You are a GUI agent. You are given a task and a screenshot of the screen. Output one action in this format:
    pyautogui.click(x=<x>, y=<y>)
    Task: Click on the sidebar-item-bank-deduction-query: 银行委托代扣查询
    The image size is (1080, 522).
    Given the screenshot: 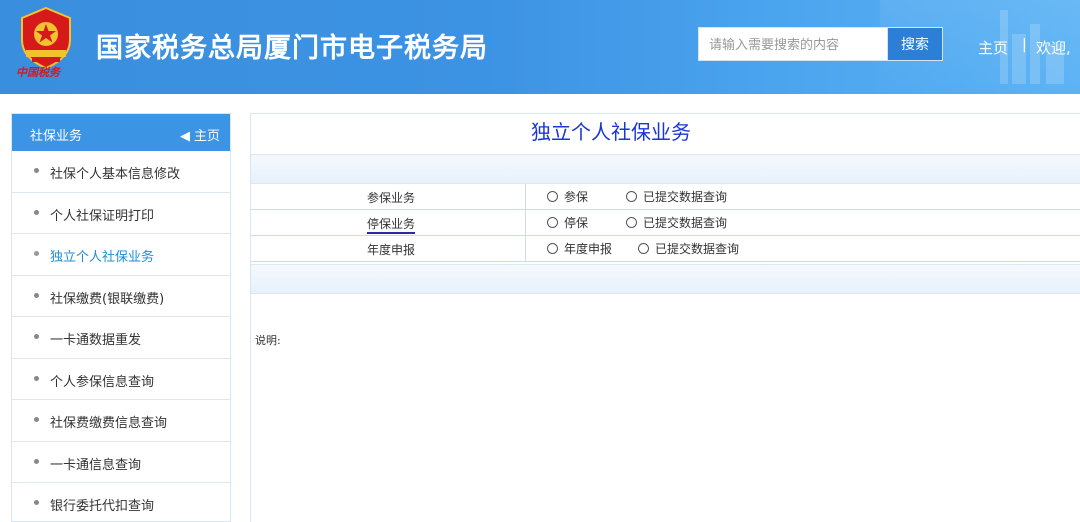 What is the action you would take?
    pyautogui.click(x=121, y=502)
    